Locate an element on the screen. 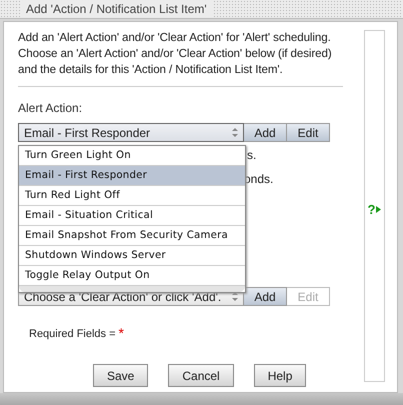 This screenshot has height=405, width=403. dropdown-option: Email Snapshot From Security Camera is located at coordinates (132, 236).